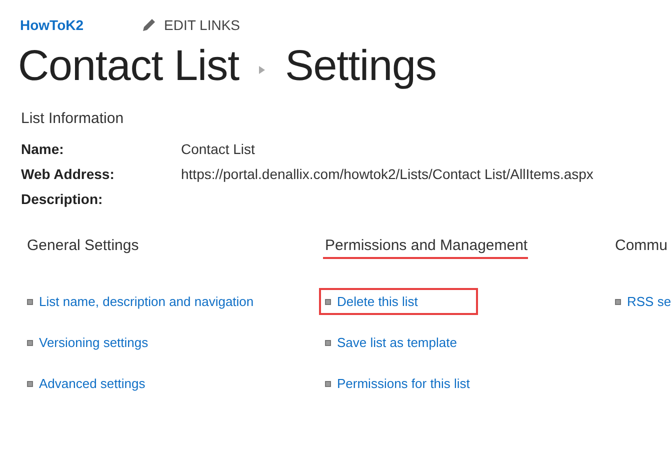  What do you see at coordinates (81, 25) in the screenshot?
I see `site-title-link: HowToK2` at bounding box center [81, 25].